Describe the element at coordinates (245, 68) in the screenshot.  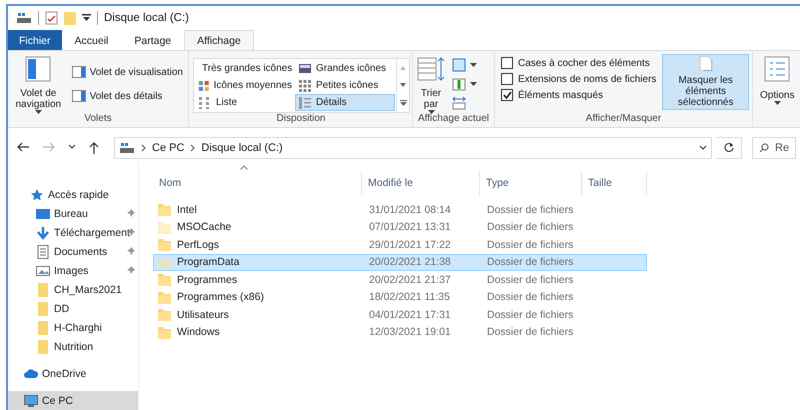
I see `layout-option: Très grandes icônes` at that location.